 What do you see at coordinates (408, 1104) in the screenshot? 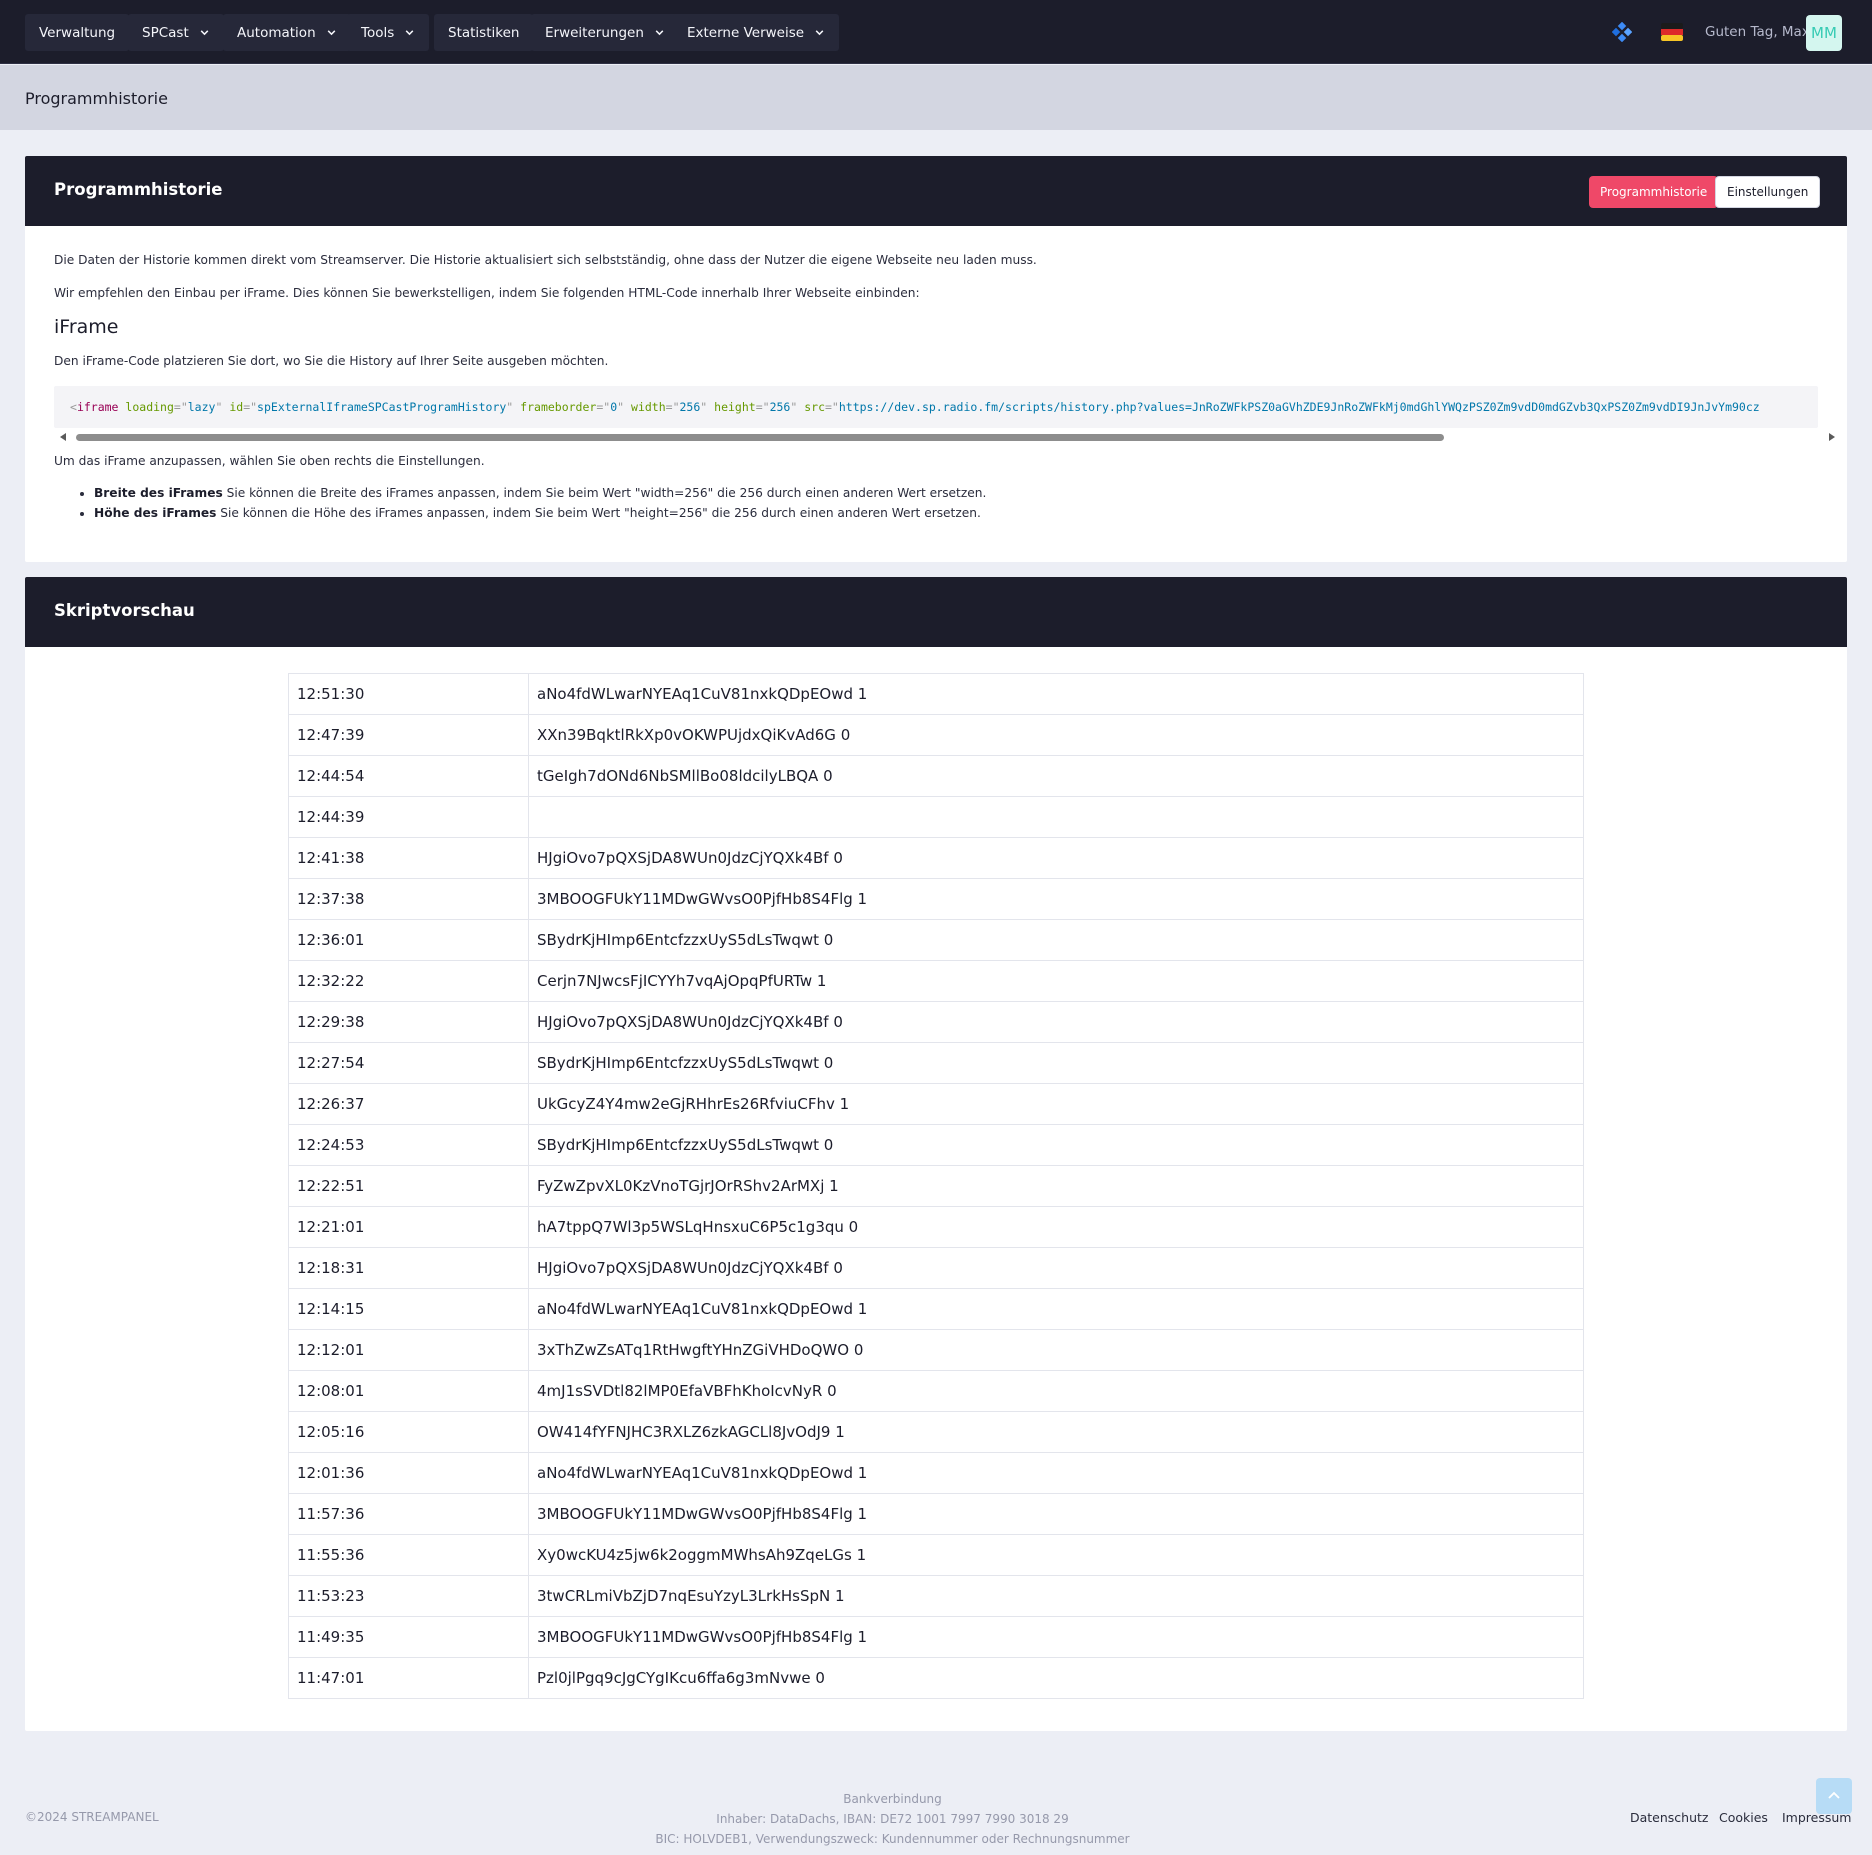
I see `history-time-cell: 12:26:37` at bounding box center [408, 1104].